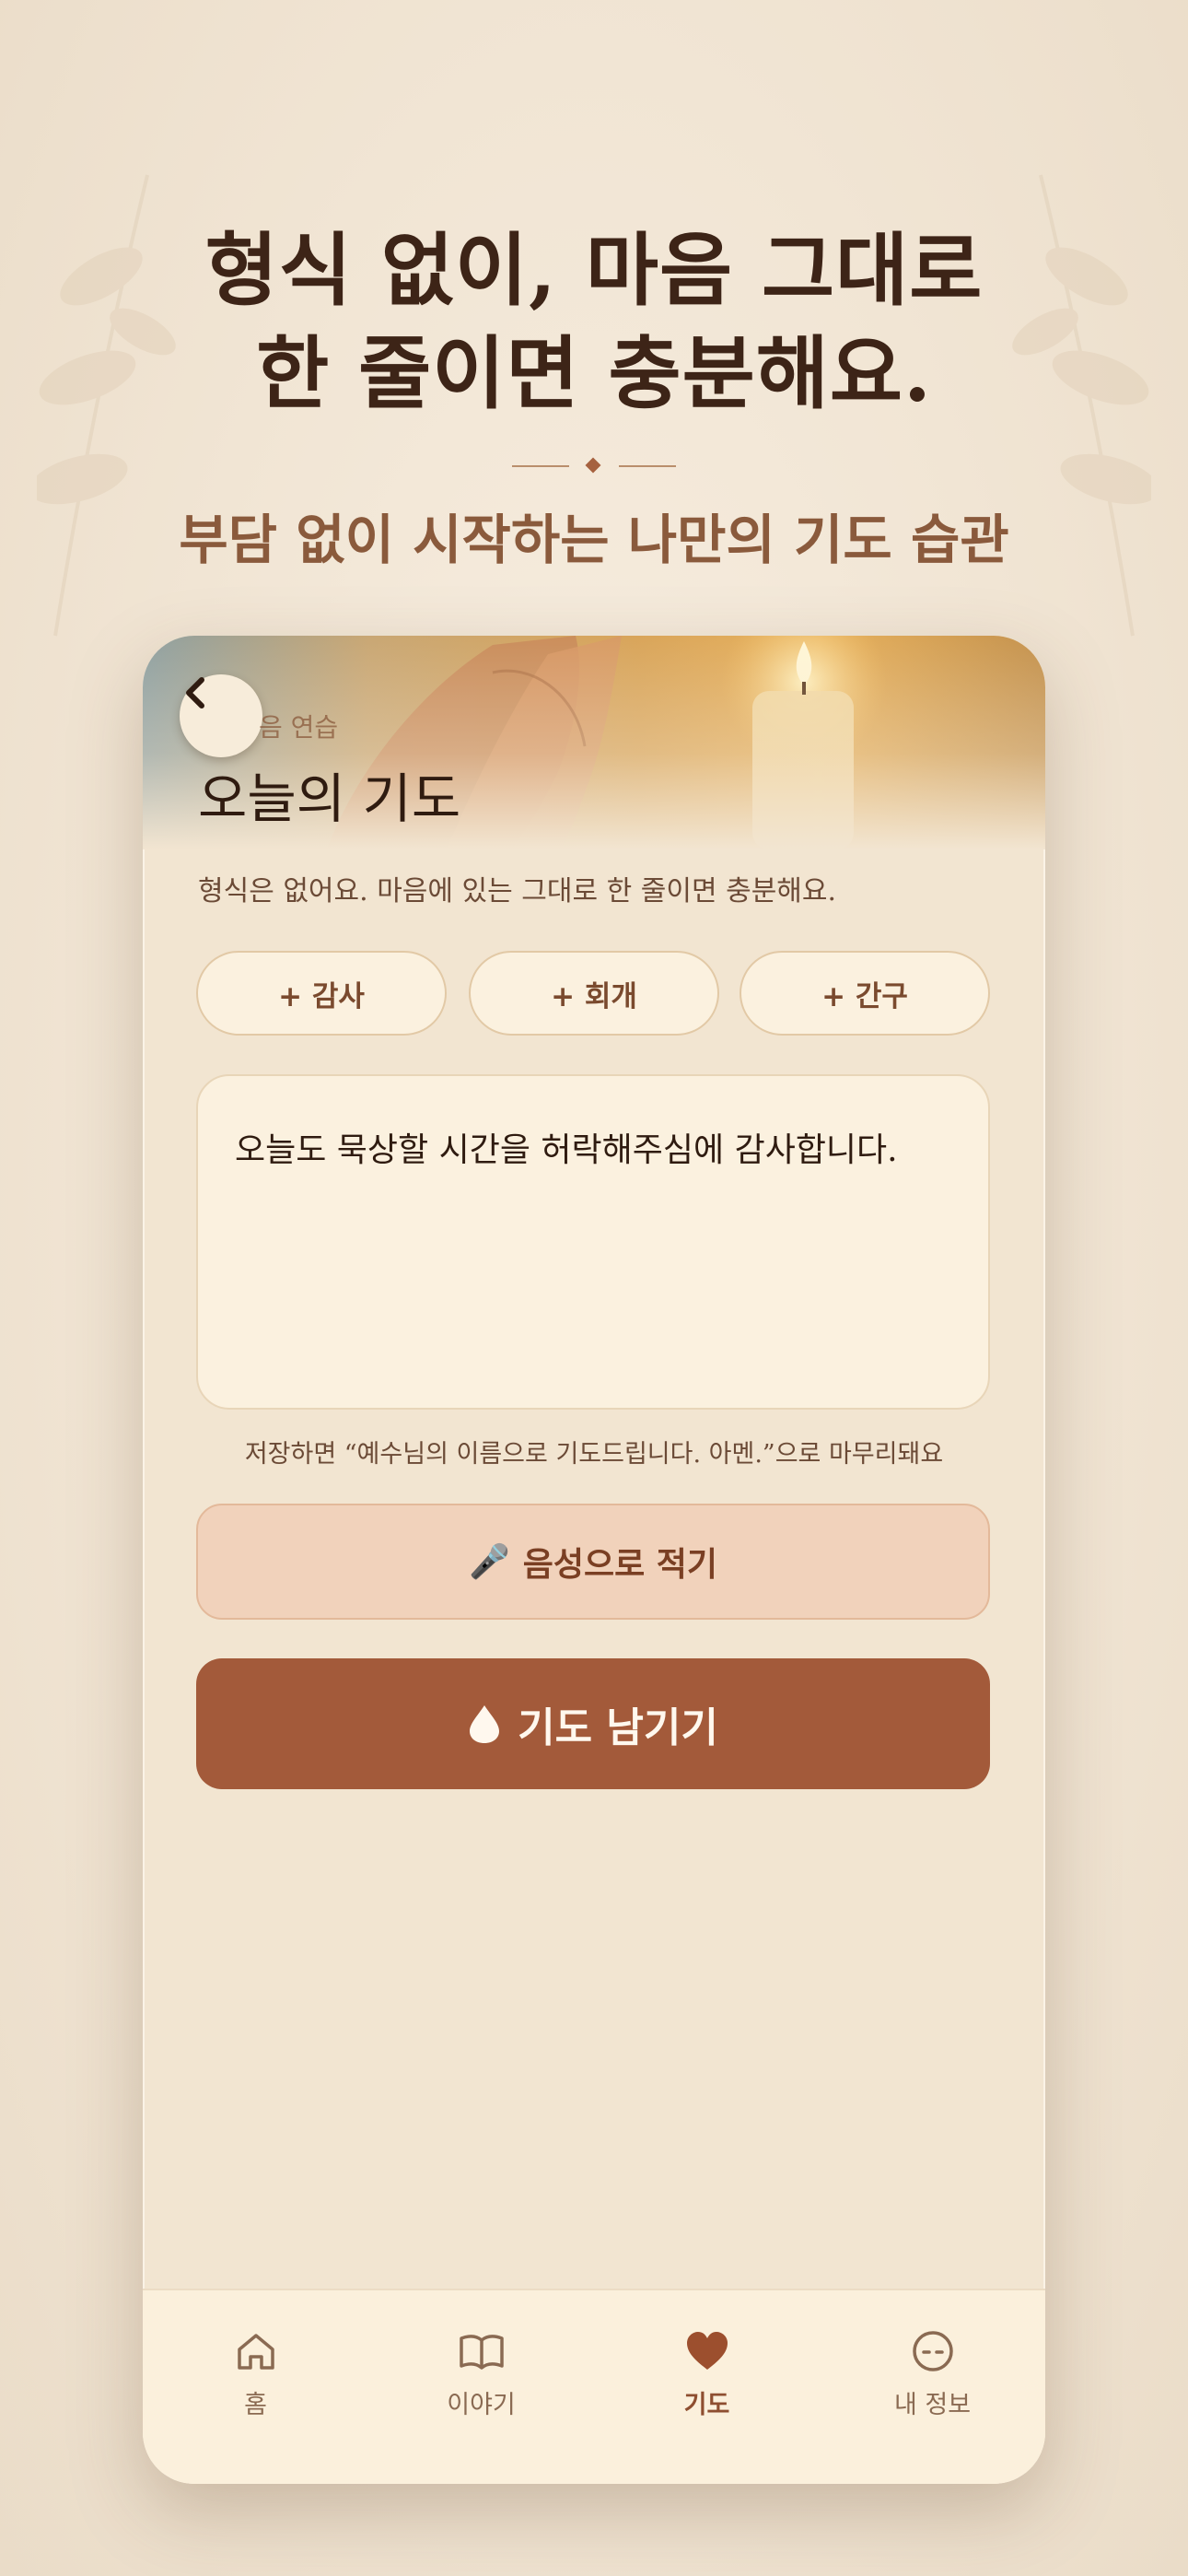 The image size is (1188, 2576). I want to click on back-button, so click(221, 715).